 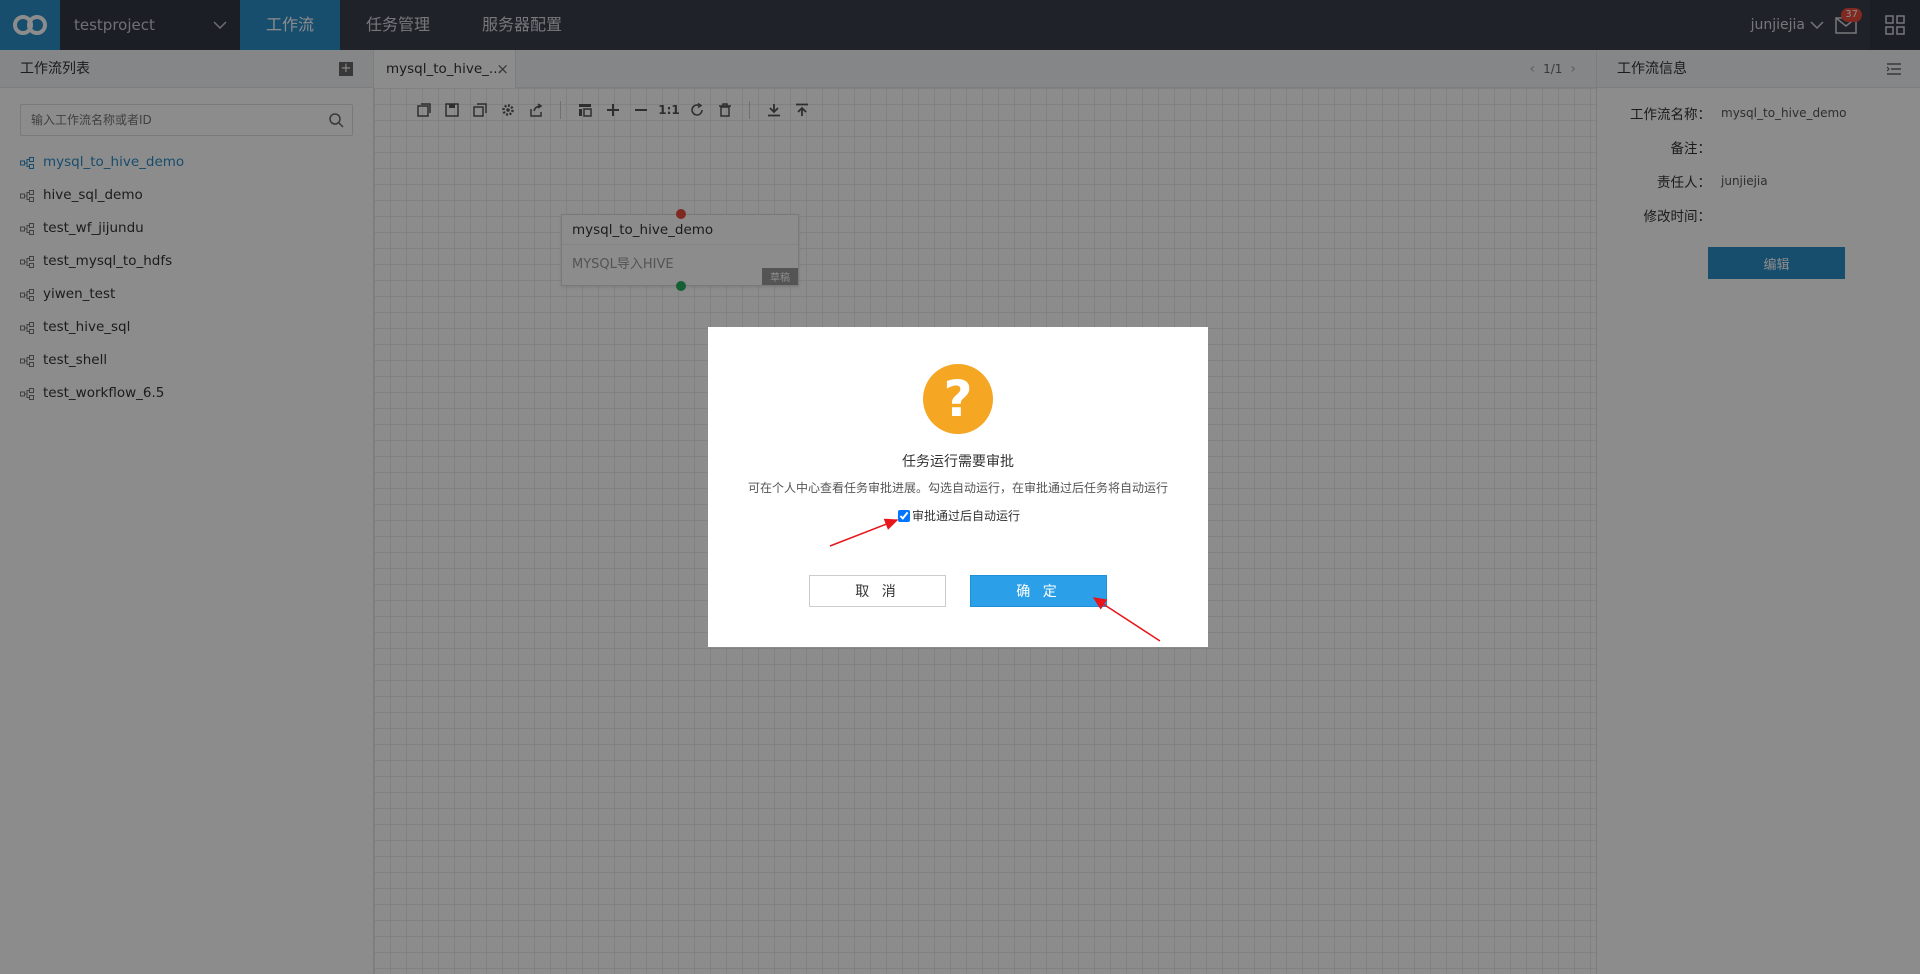 I want to click on dialog-description: 可在个人中心查看任务审批进展。勾选自动运行，在审批通过后任务将自动运行, so click(x=957, y=488).